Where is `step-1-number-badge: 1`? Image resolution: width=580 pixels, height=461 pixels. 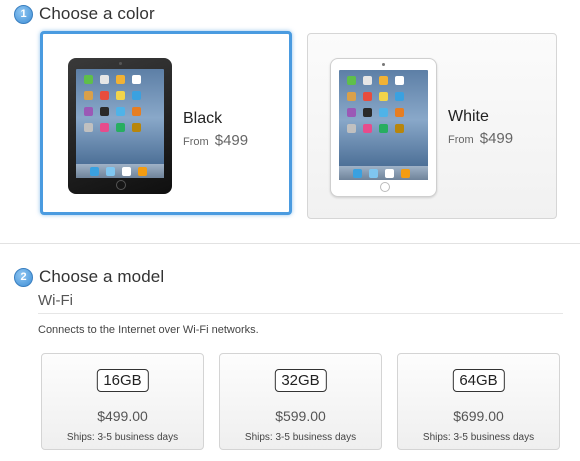 step-1-number-badge: 1 is located at coordinates (23, 14).